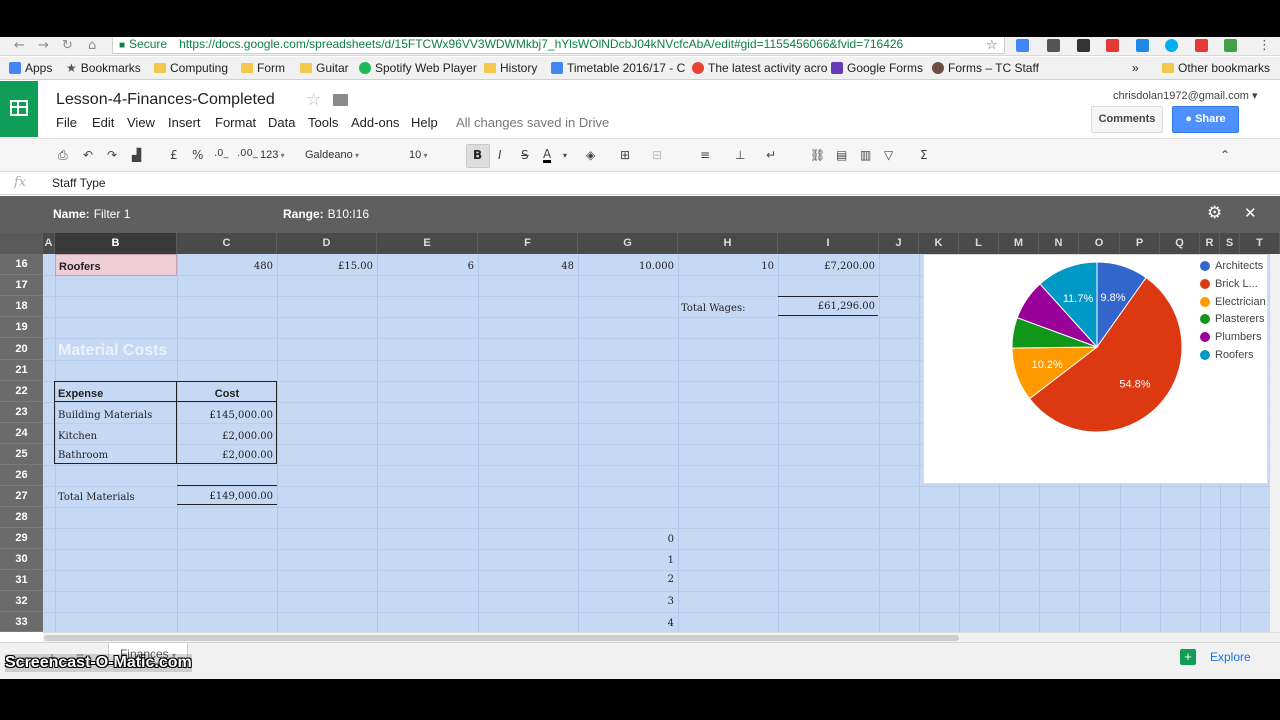 The image size is (1280, 720). What do you see at coordinates (1216, 68) in the screenshot?
I see `bookmark-other: Other bookmarks` at bounding box center [1216, 68].